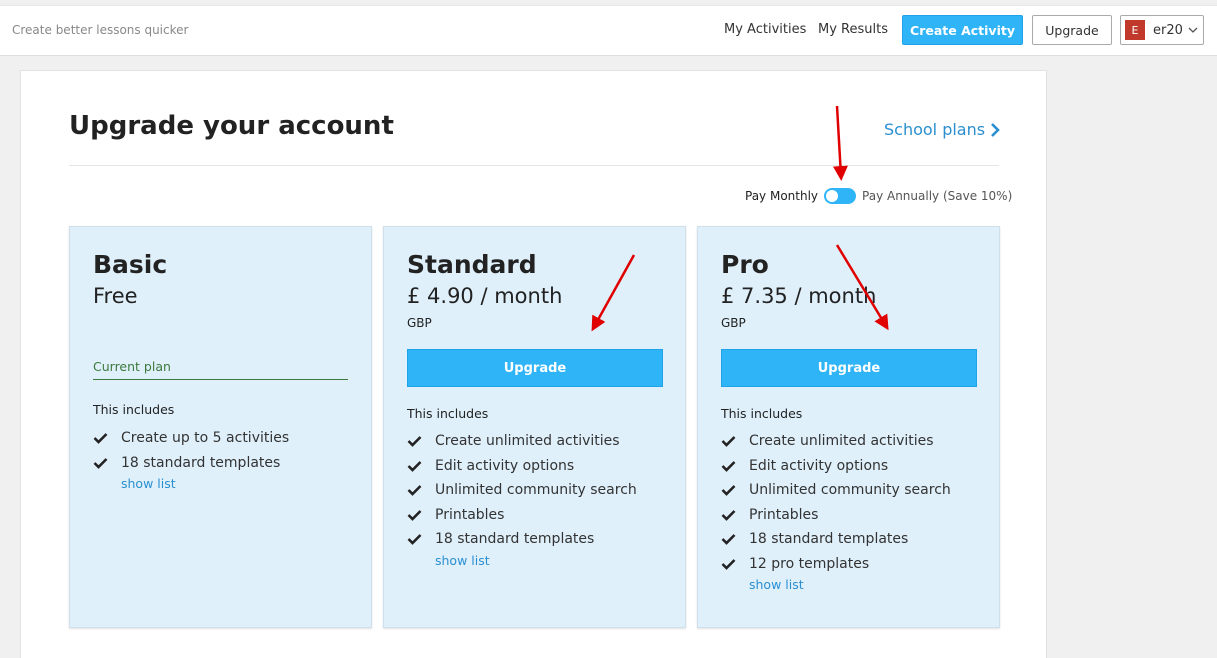  I want to click on avatar: E, so click(1135, 30).